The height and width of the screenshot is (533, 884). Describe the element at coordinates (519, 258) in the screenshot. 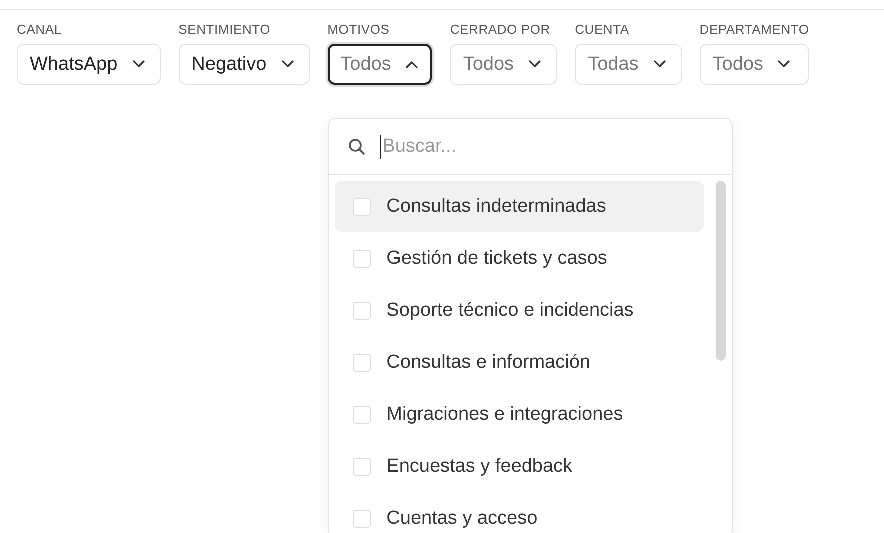

I see `option-item: Gestión de tickets y casos` at that location.